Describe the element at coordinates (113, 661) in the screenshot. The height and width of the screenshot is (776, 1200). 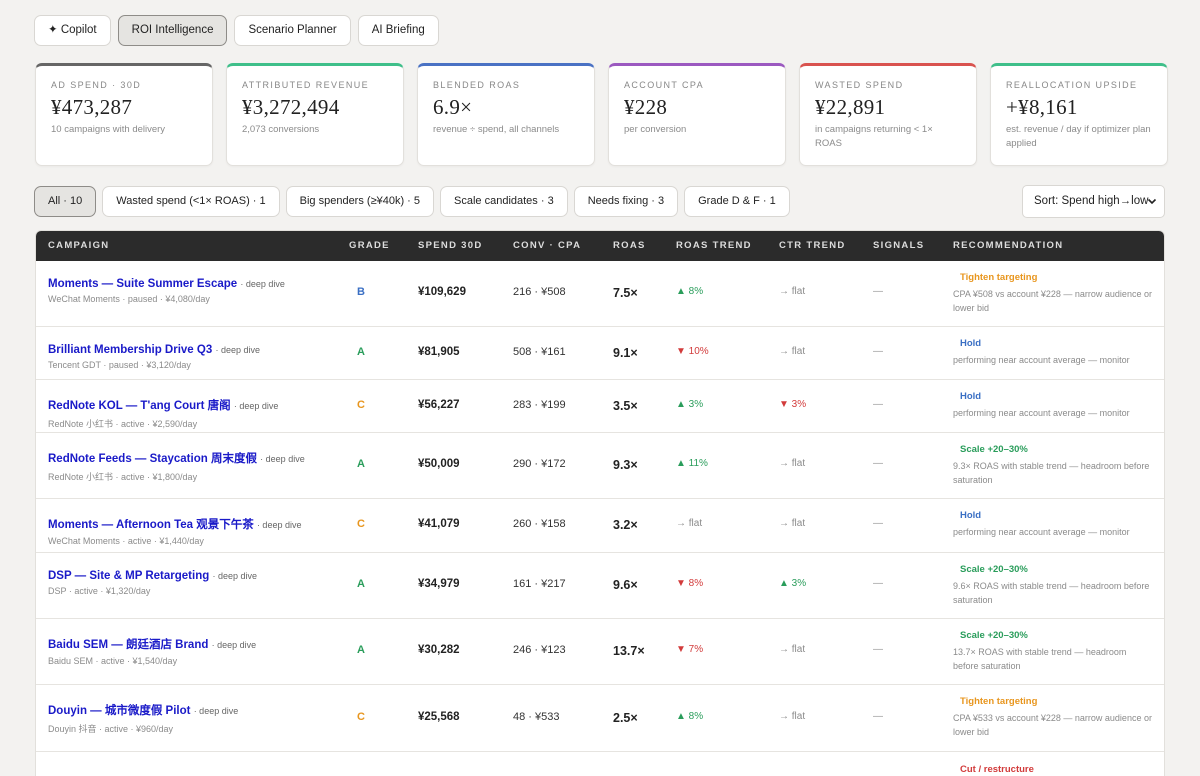
I see `campaign-meta: Baidu SEM · active · ¥1,540/day` at that location.